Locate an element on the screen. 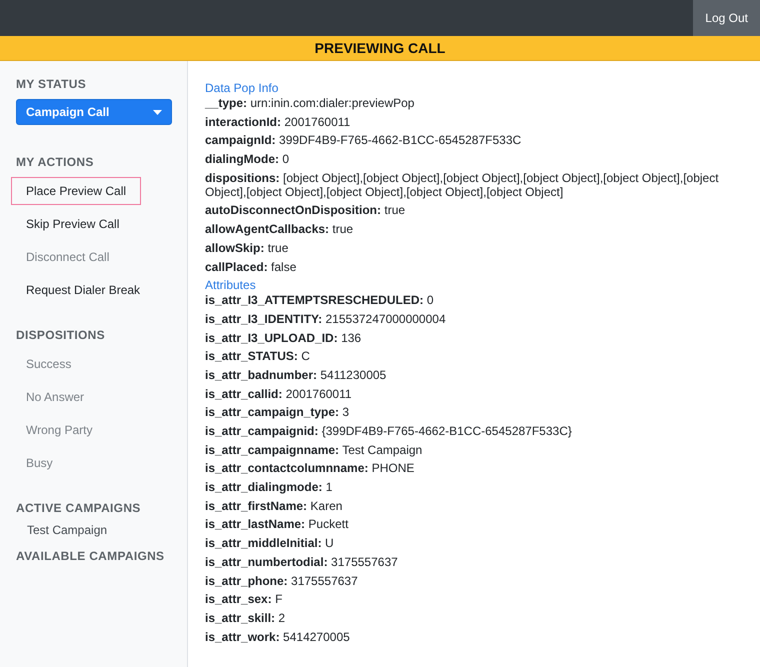  data-field: is_attr_I3_UPLOAD_ID: 136 is located at coordinates (475, 337).